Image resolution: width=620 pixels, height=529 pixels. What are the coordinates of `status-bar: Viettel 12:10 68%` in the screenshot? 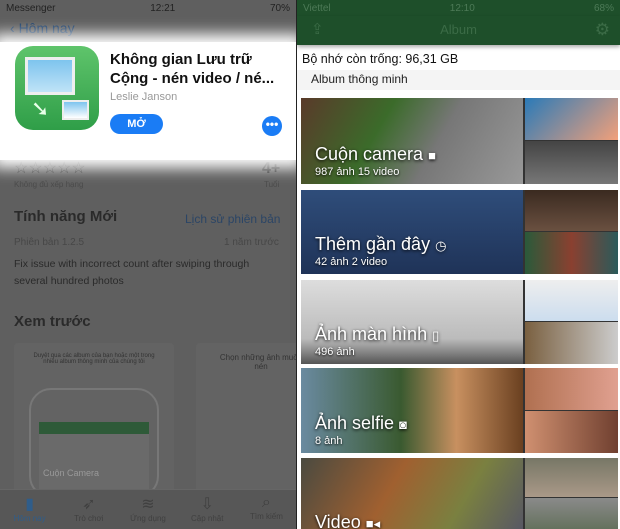 It's located at (458, 8).